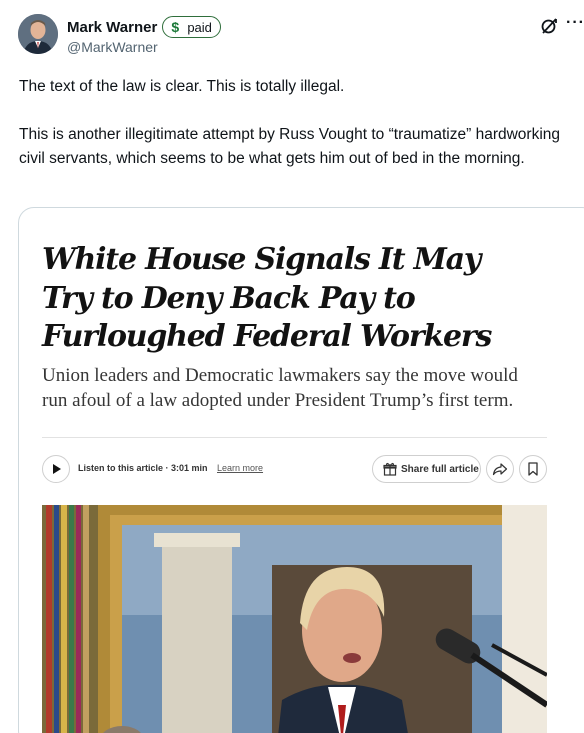 The image size is (584, 733). What do you see at coordinates (112, 47) in the screenshot?
I see `author-handle: @MarkWarner` at bounding box center [112, 47].